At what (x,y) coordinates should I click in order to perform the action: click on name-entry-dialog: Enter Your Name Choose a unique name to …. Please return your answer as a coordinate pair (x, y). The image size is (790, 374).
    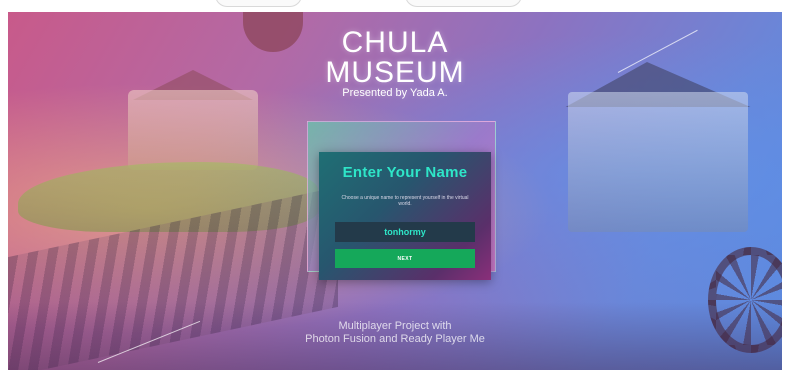
    Looking at the image, I should click on (405, 216).